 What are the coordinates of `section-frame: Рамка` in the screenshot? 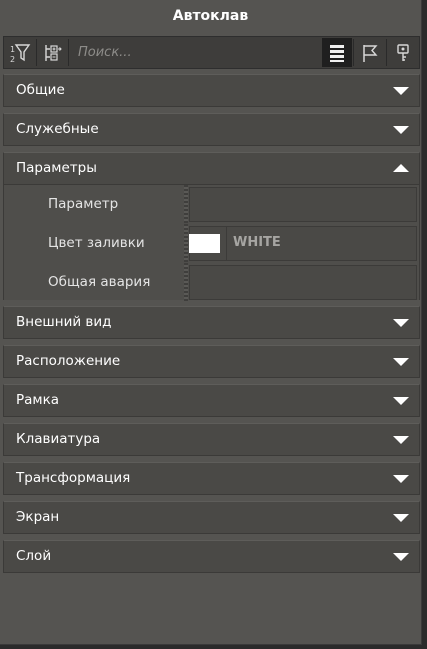 It's located at (211, 400).